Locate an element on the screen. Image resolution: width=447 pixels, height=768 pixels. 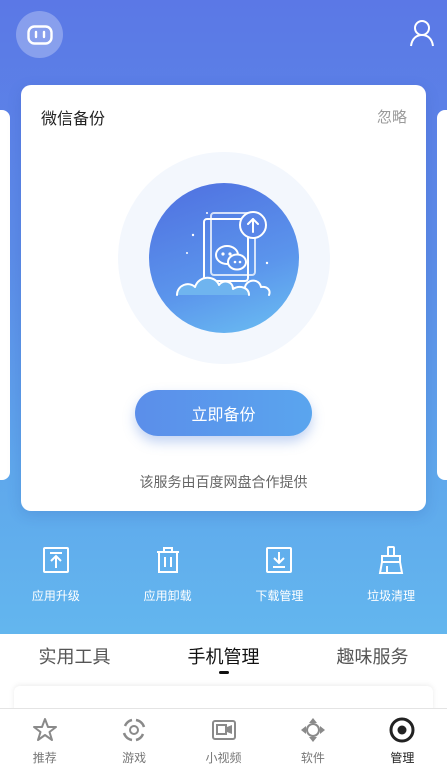
tab-phone-management: 手机管理 is located at coordinates (223, 656).